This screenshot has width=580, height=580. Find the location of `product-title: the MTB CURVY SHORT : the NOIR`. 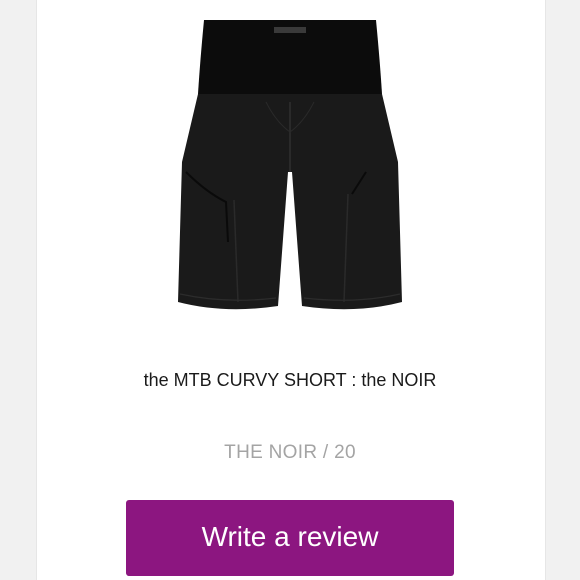

product-title: the MTB CURVY SHORT : the NOIR is located at coordinates (290, 380).